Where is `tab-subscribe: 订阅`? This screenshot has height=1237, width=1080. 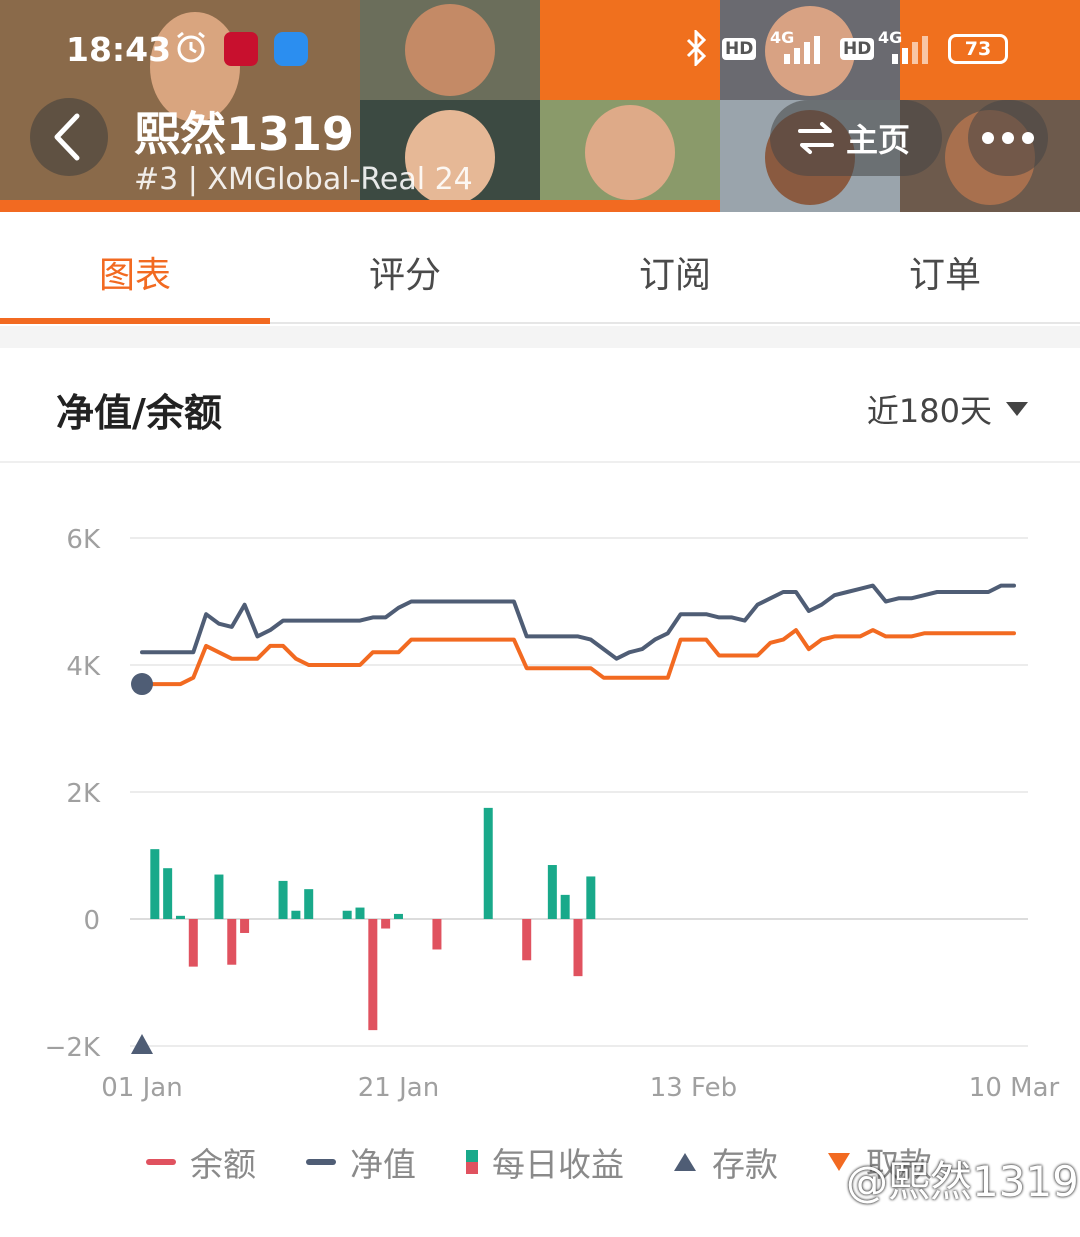
tab-subscribe: 订阅 is located at coordinates (675, 267).